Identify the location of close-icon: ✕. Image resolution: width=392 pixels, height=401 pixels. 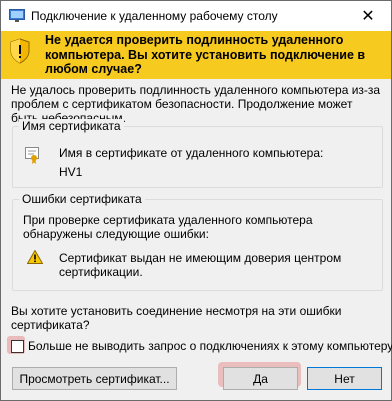
(368, 16).